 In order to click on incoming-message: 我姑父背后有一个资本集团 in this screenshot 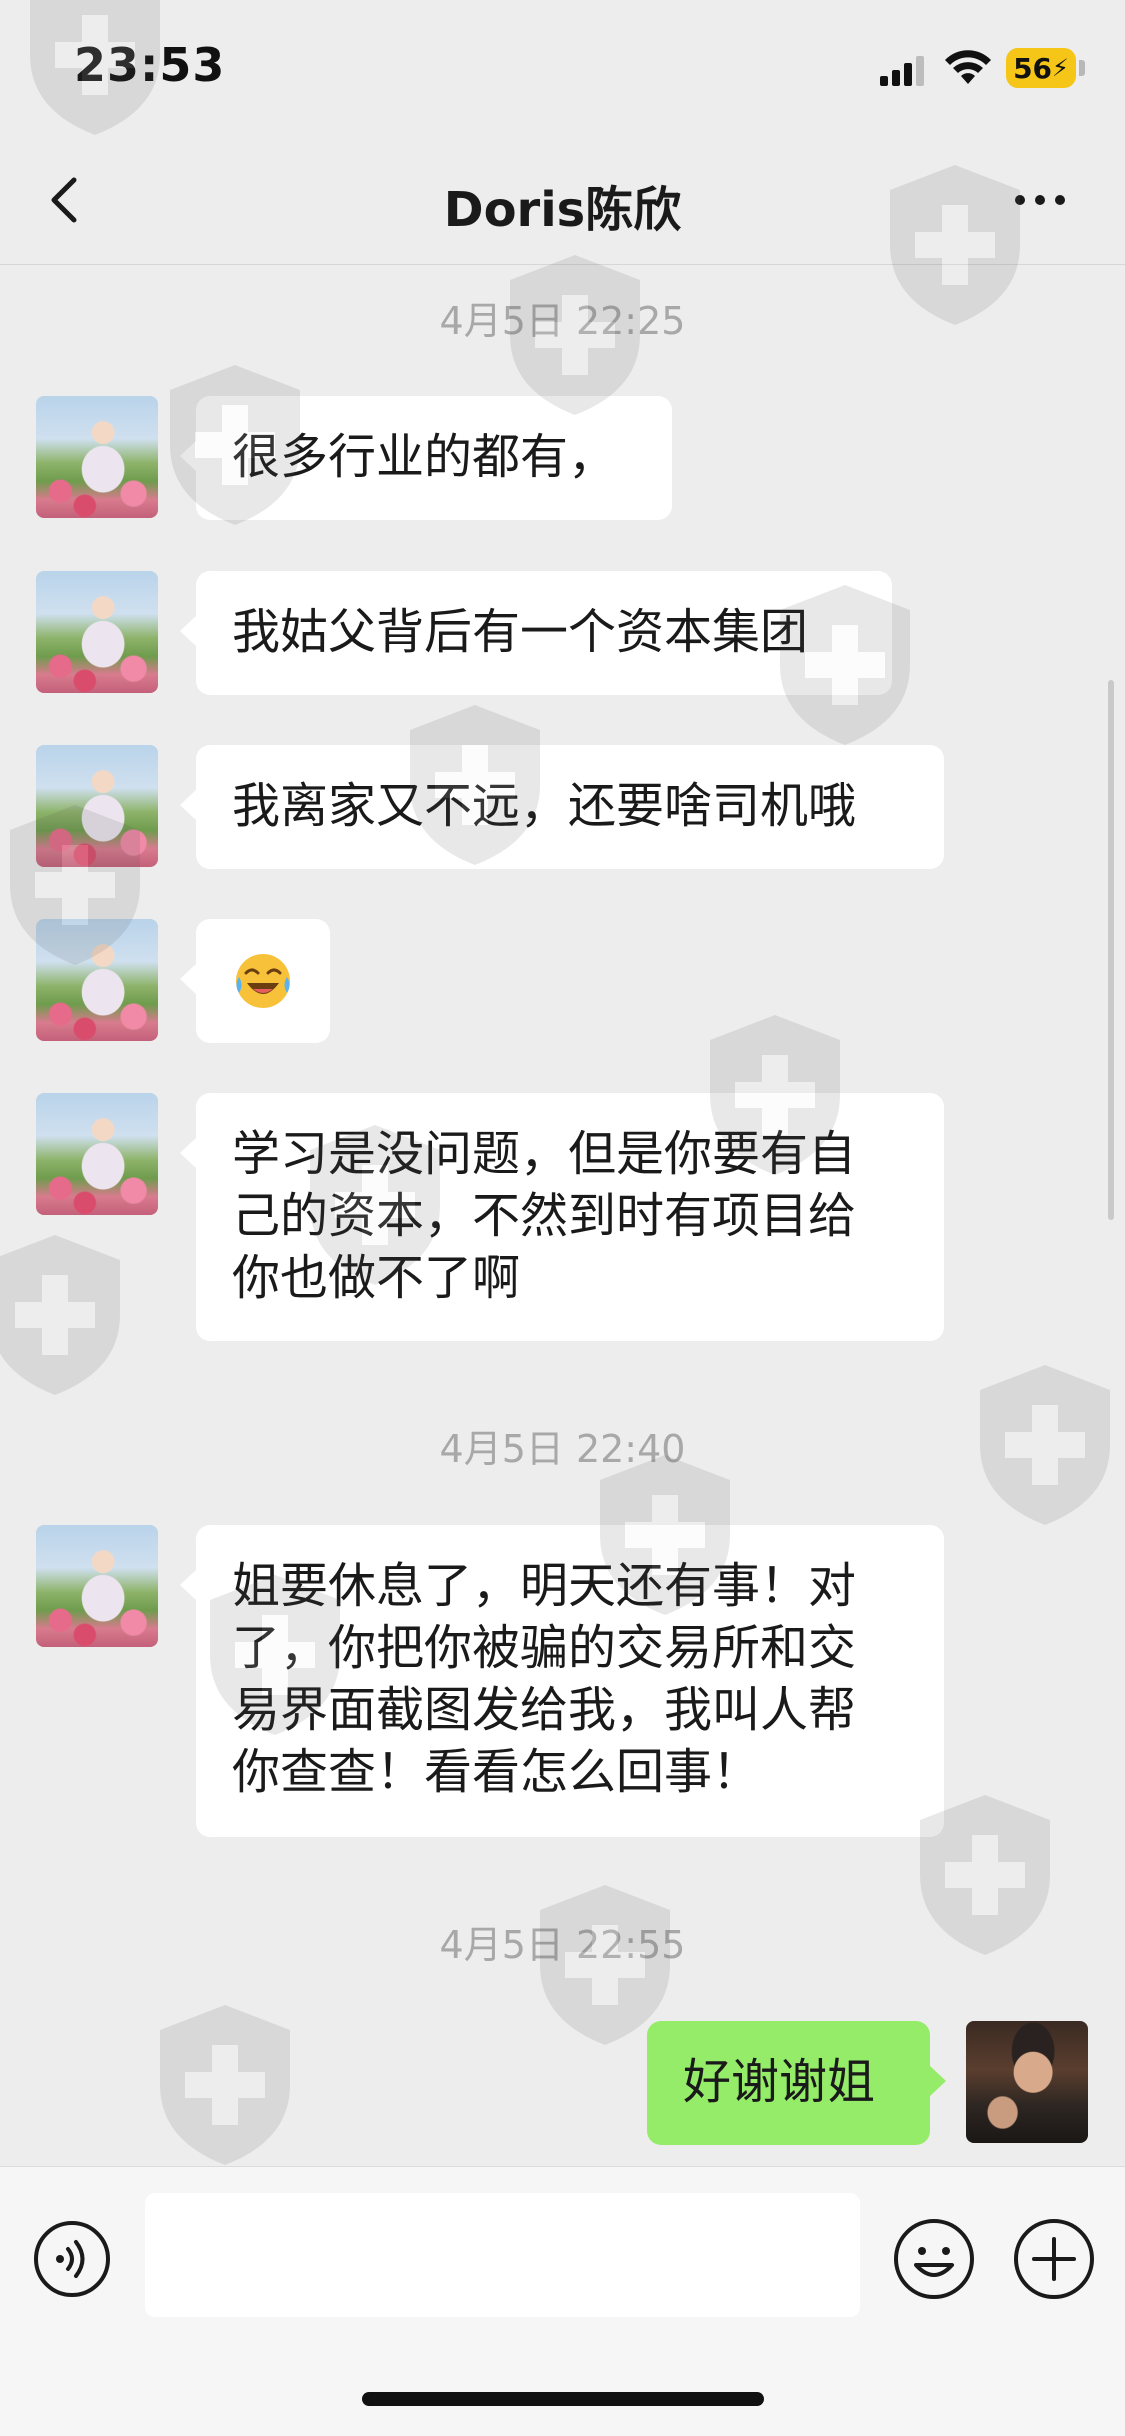, I will do `click(536, 633)`.